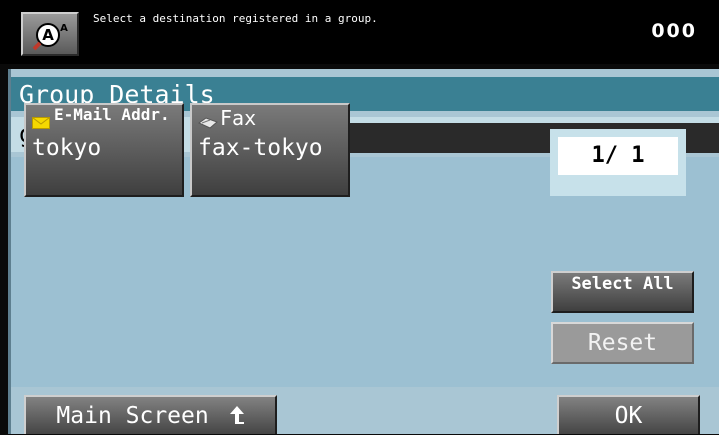  What do you see at coordinates (260, 148) in the screenshot?
I see `destination-name: fax-tokyo` at bounding box center [260, 148].